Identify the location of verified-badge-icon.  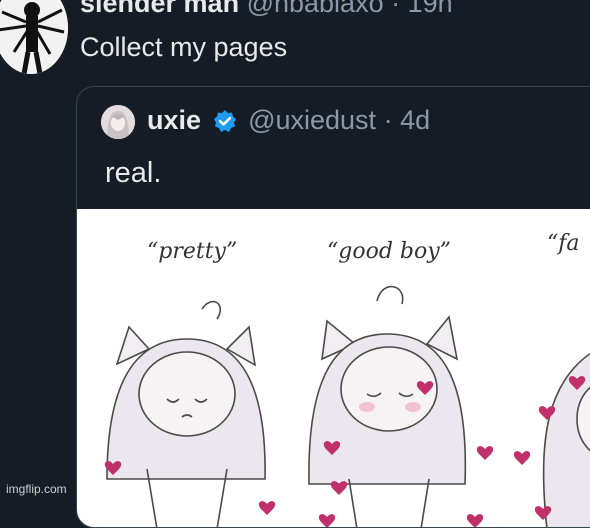
(224, 121).